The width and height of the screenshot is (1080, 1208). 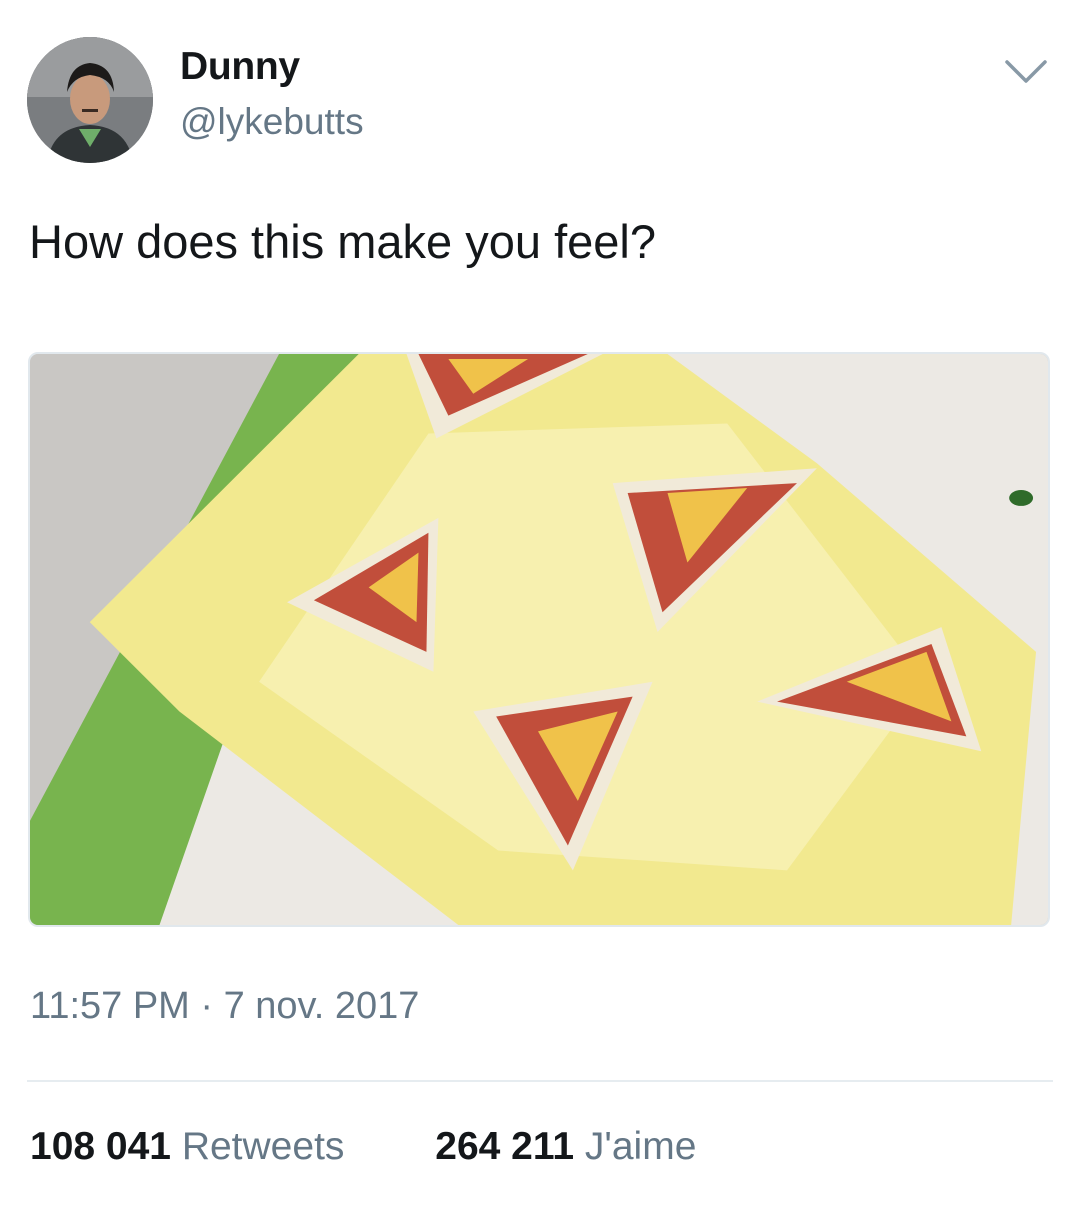 I want to click on likes-stat: 264 211 J'aime, so click(x=565, y=1147).